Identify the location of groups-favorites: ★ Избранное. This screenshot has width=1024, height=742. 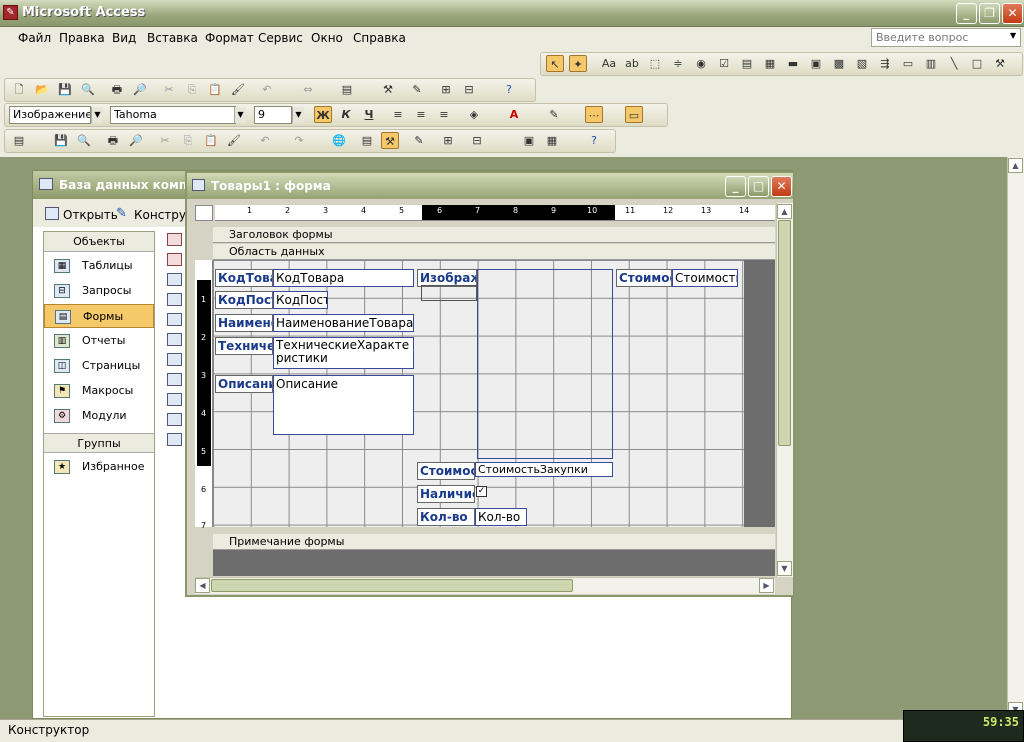
(99, 467).